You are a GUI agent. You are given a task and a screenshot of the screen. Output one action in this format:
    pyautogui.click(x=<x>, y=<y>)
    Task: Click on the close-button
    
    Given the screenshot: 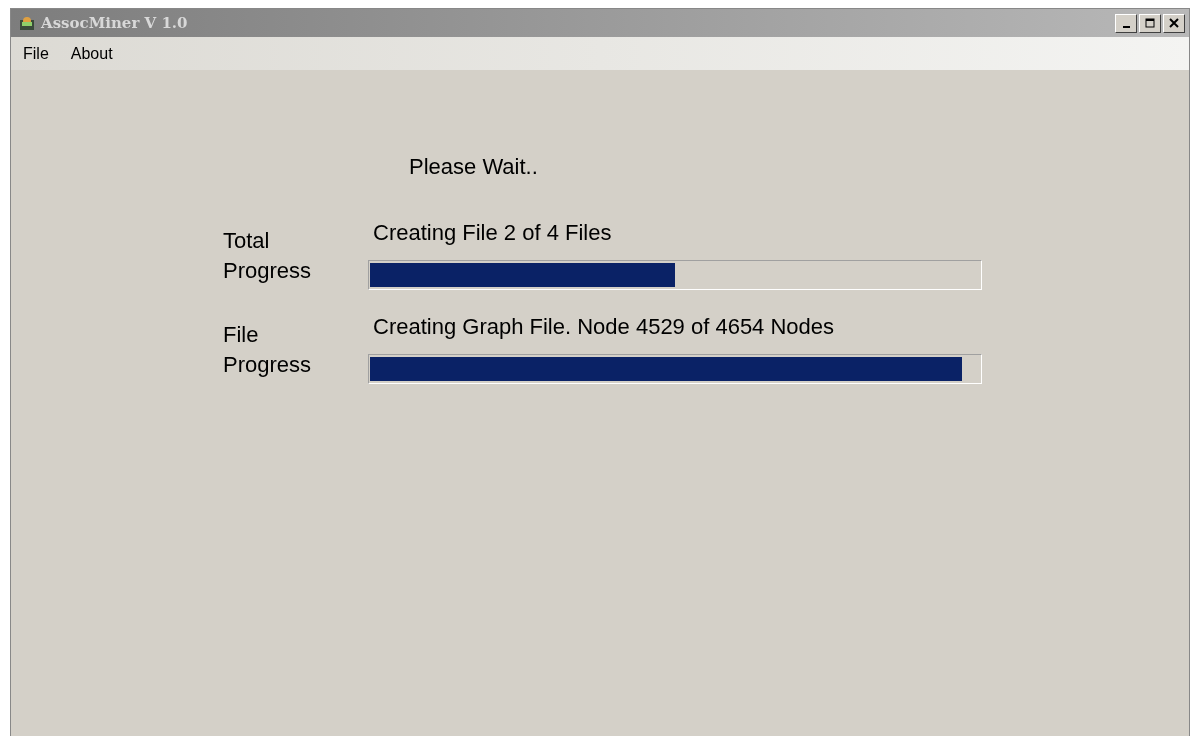 What is the action you would take?
    pyautogui.click(x=1174, y=23)
    